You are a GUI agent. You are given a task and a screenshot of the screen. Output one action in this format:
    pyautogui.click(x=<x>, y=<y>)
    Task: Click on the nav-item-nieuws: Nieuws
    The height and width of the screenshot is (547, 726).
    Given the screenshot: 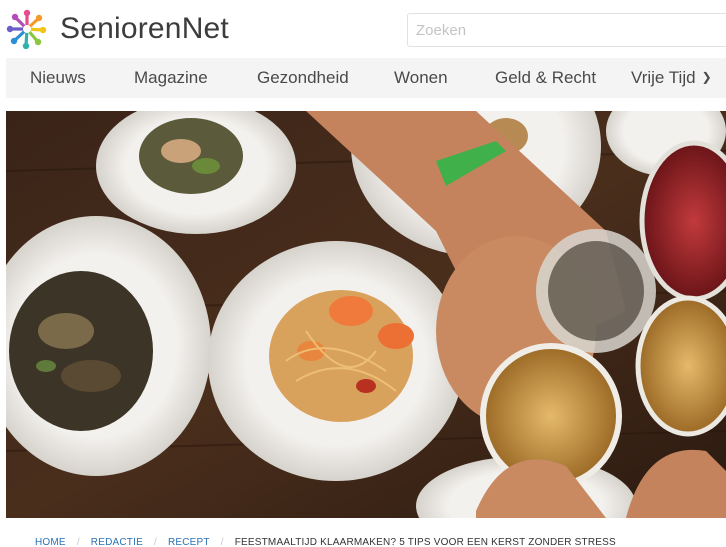 What is the action you would take?
    pyautogui.click(x=58, y=78)
    